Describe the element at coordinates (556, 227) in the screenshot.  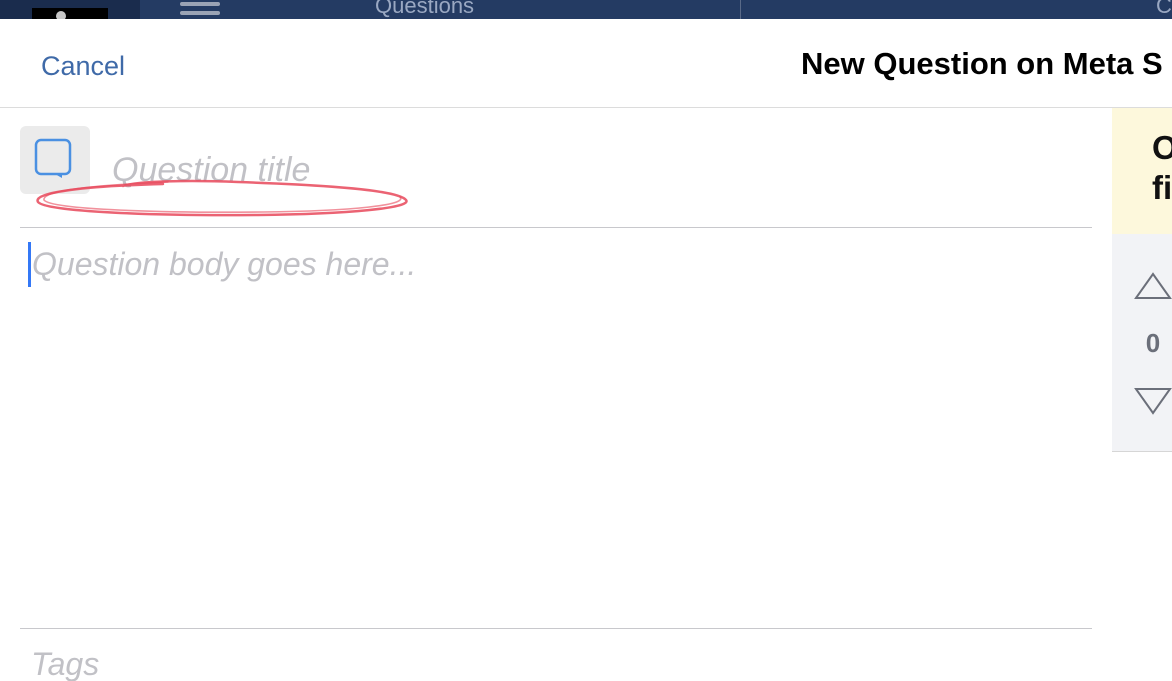
I see `title-separator` at that location.